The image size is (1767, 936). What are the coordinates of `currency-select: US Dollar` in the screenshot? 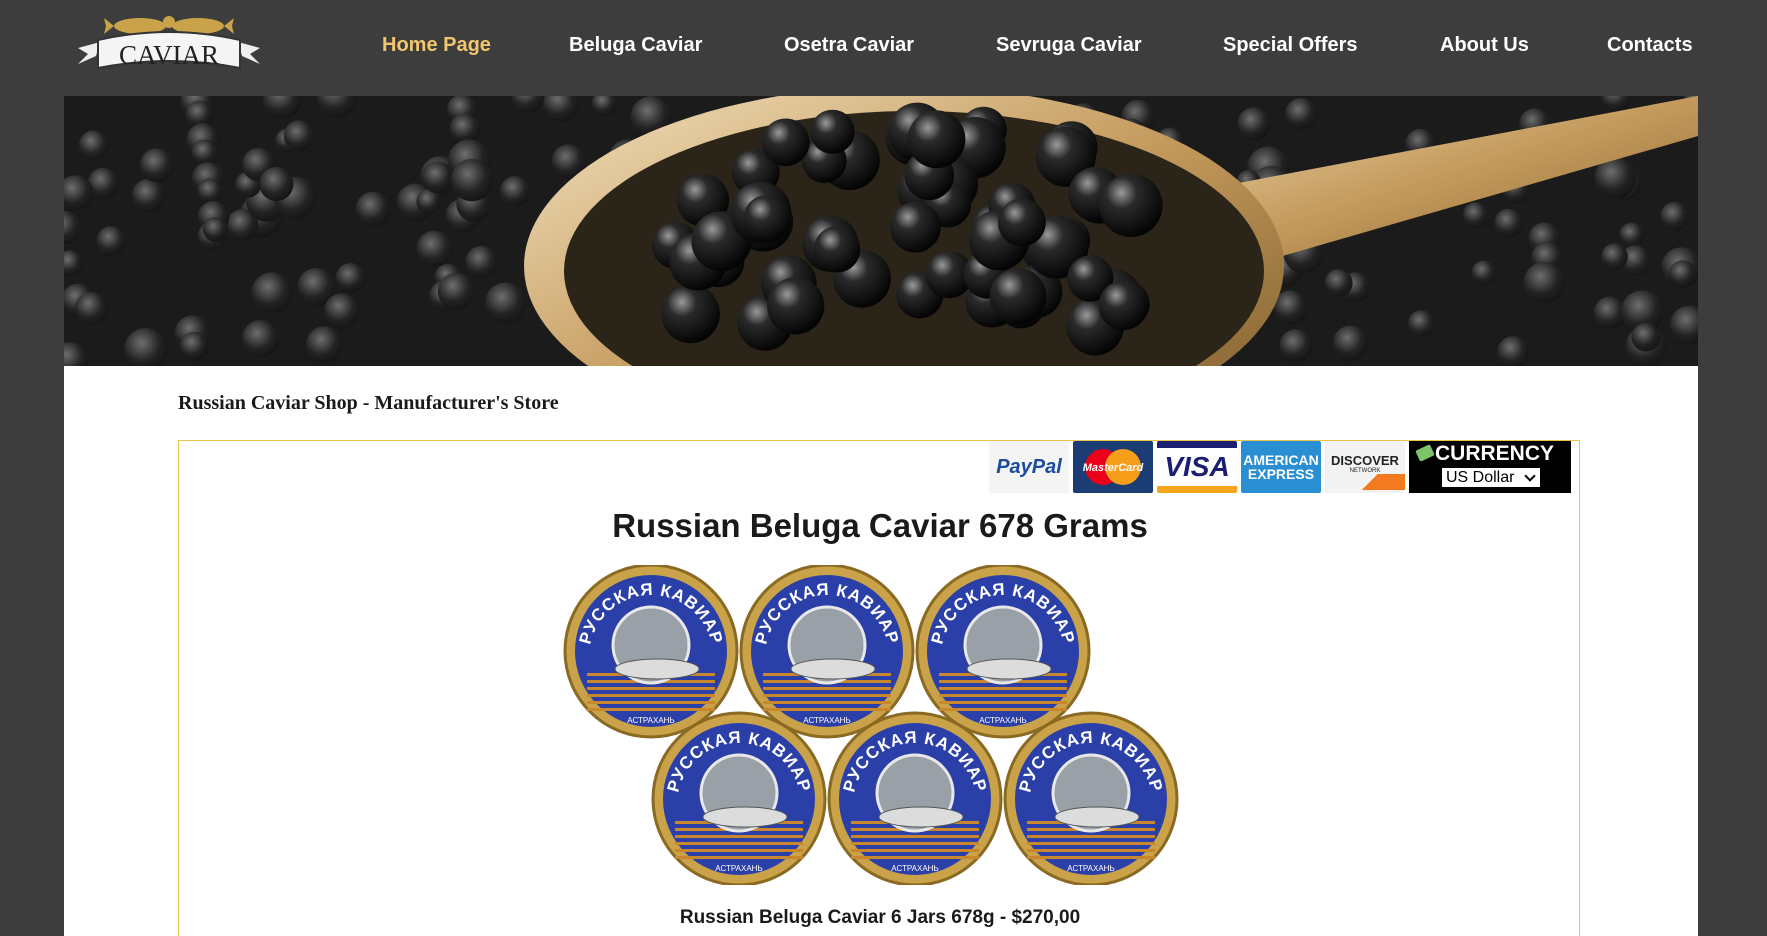 It's located at (1491, 477).